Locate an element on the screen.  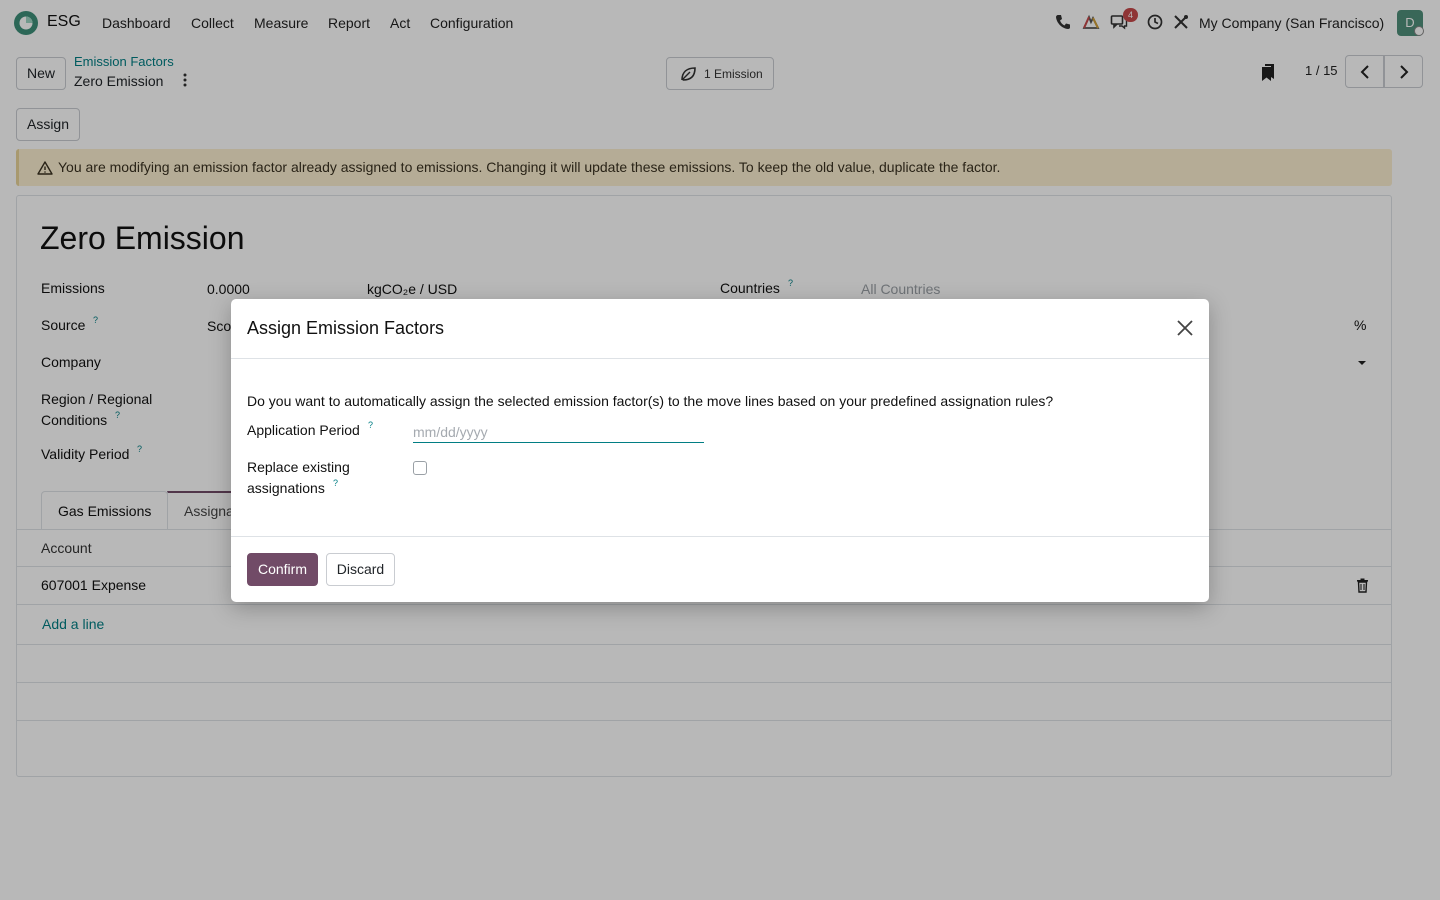
replace-assignations-label-line2: assignations is located at coordinates (286, 488).